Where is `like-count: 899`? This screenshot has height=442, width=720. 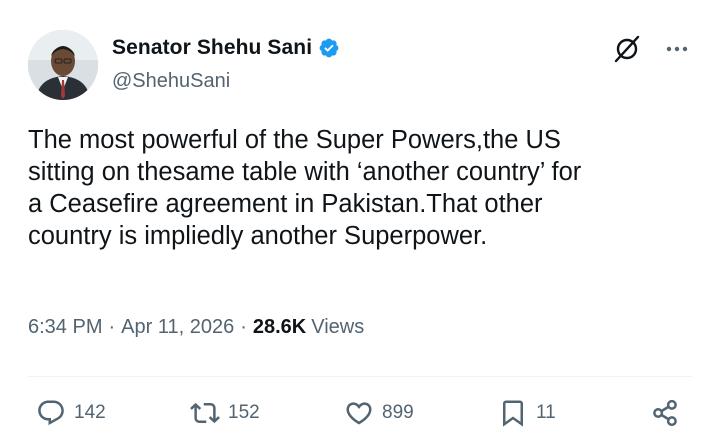
like-count: 899 is located at coordinates (398, 412).